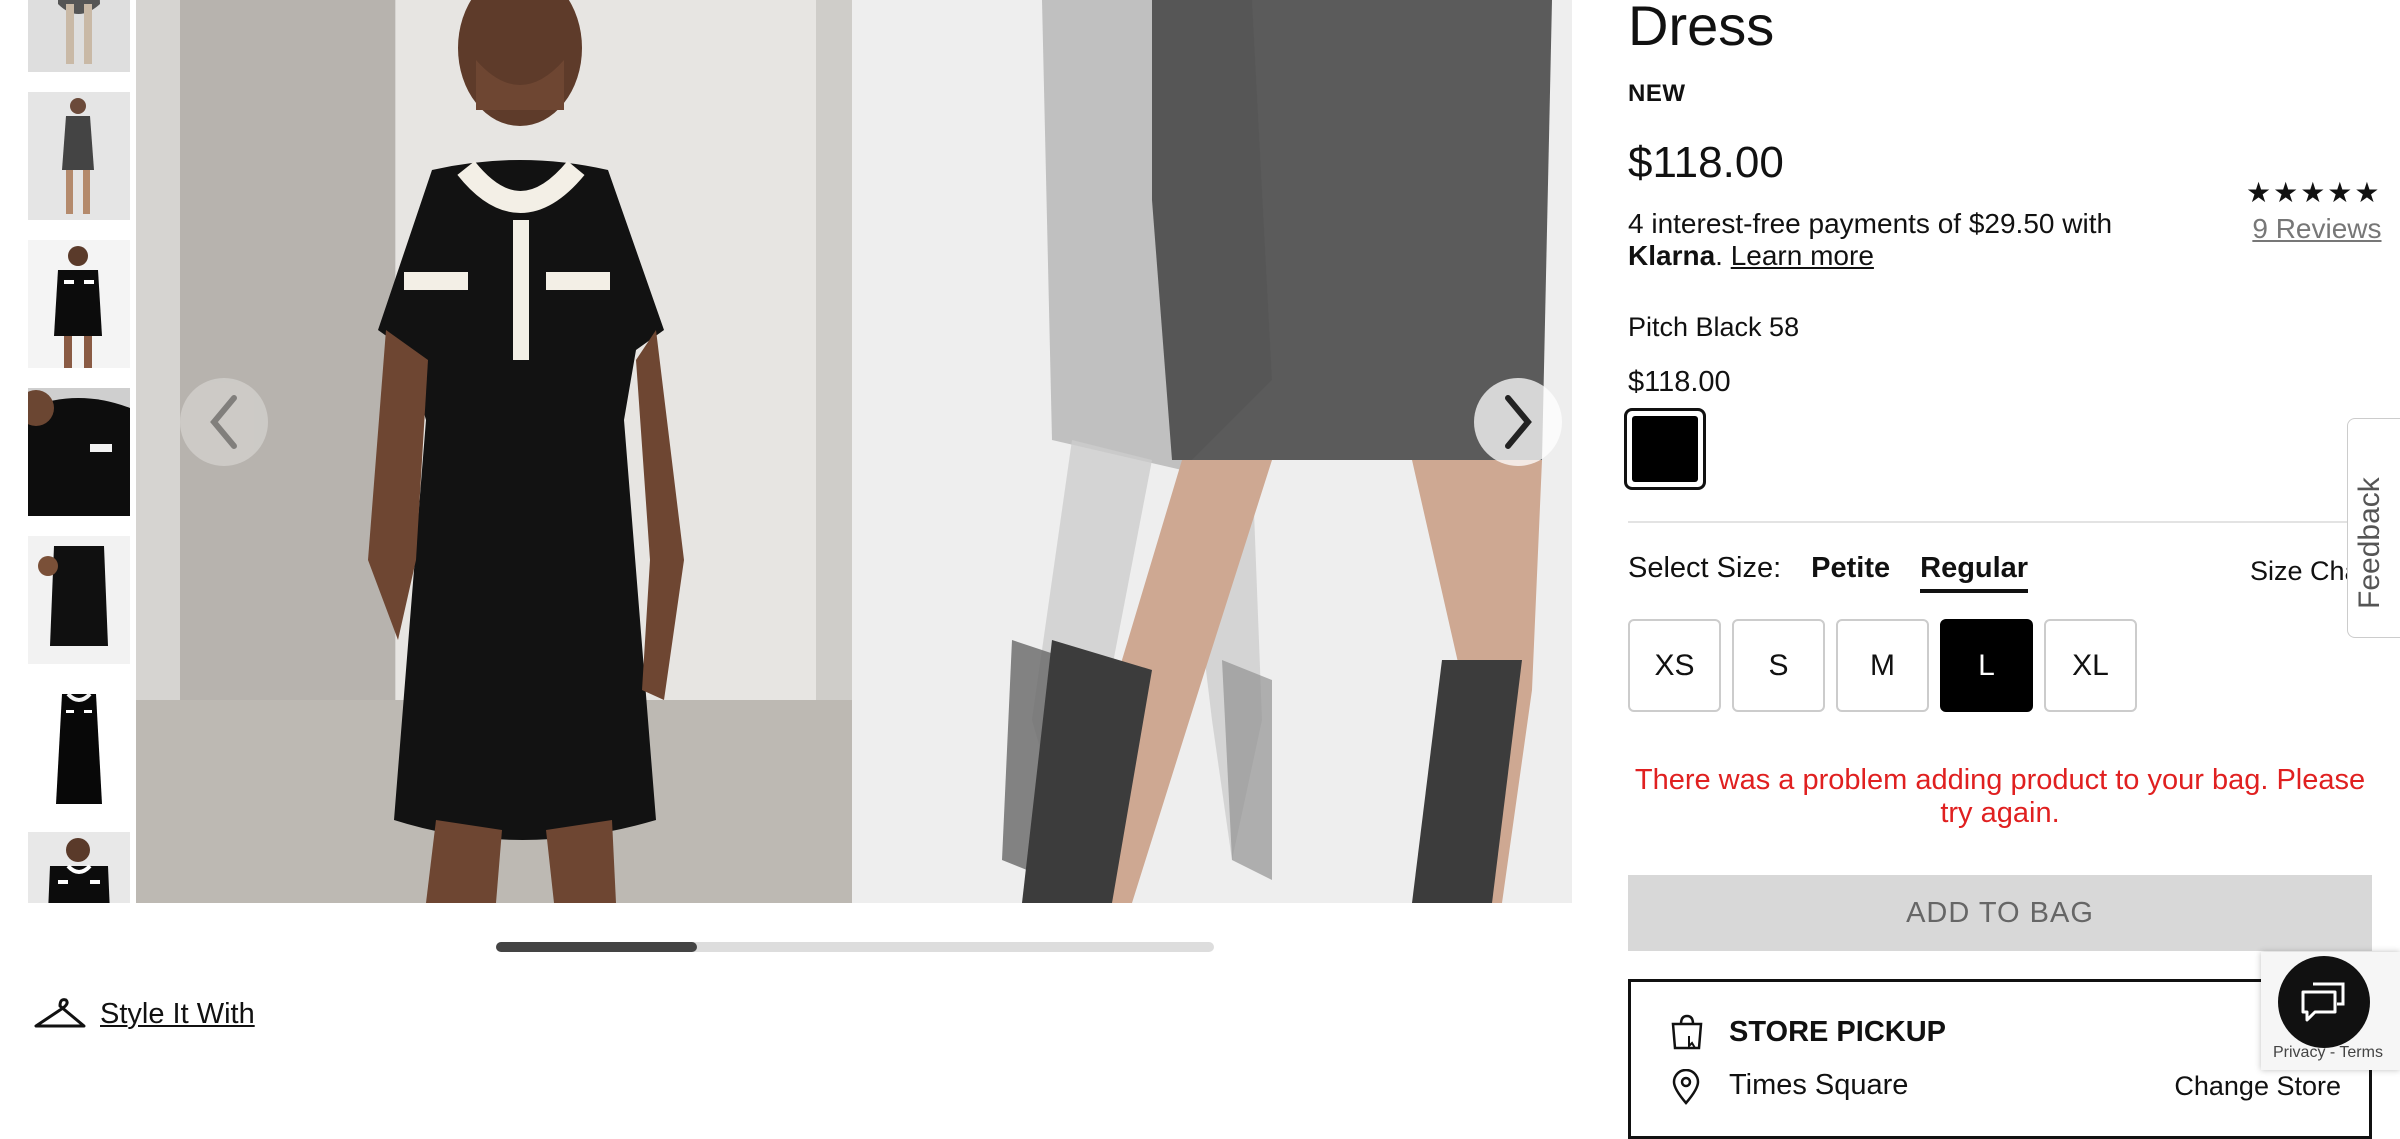 This screenshot has width=2400, height=1139. I want to click on store-pickup-title: STORE PICKUP, so click(1838, 1032).